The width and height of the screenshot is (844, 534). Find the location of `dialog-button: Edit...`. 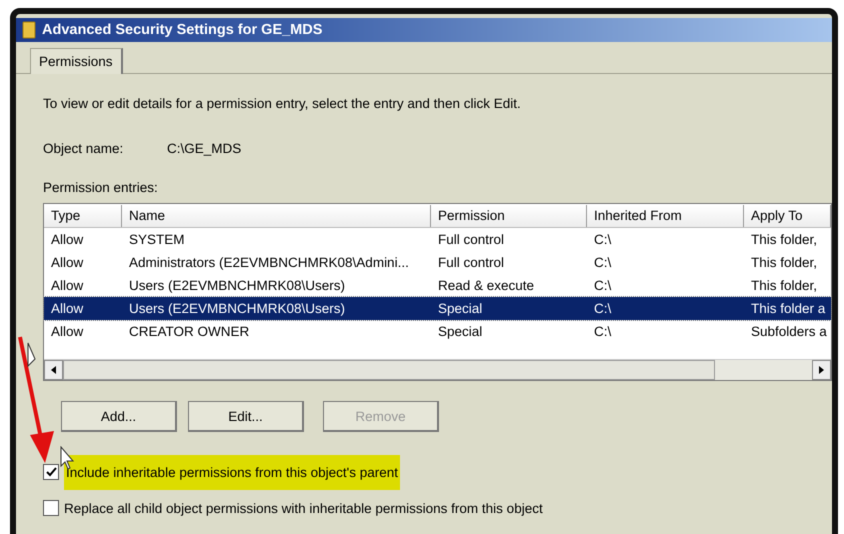

dialog-button: Edit... is located at coordinates (246, 416).